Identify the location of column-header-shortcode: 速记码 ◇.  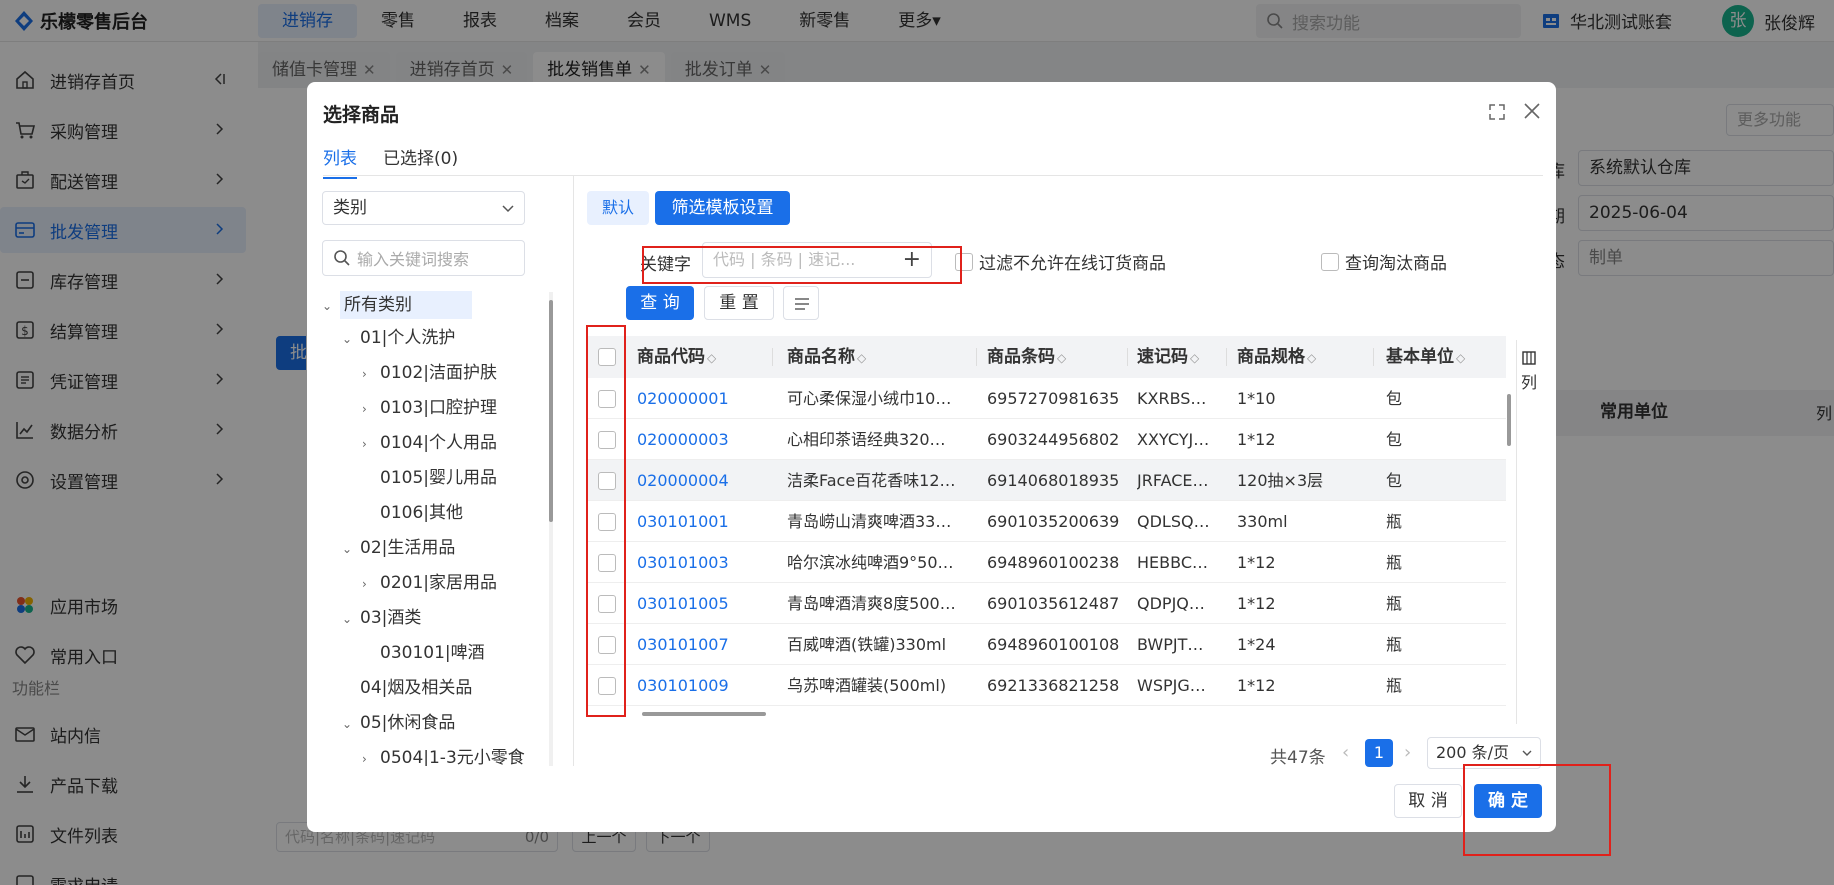
(1168, 357).